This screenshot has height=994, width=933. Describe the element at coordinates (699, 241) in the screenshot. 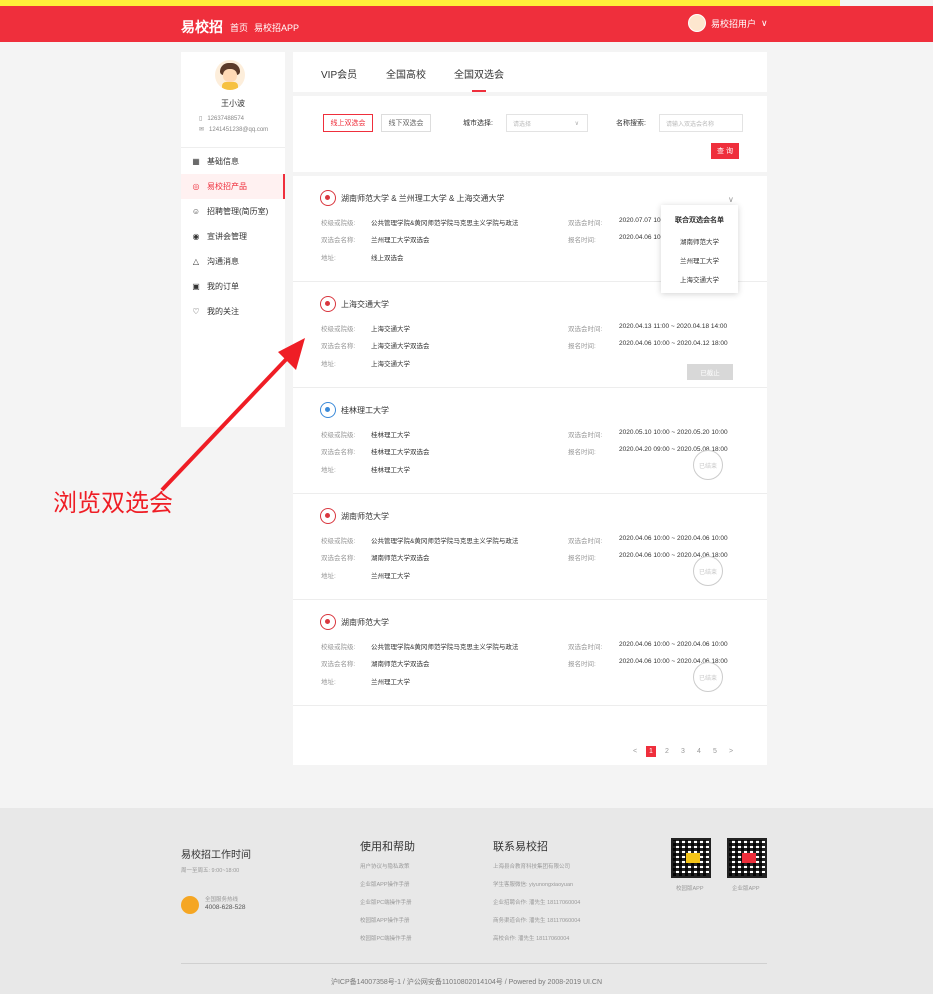

I see `popup-item: 湖南师范大学` at that location.